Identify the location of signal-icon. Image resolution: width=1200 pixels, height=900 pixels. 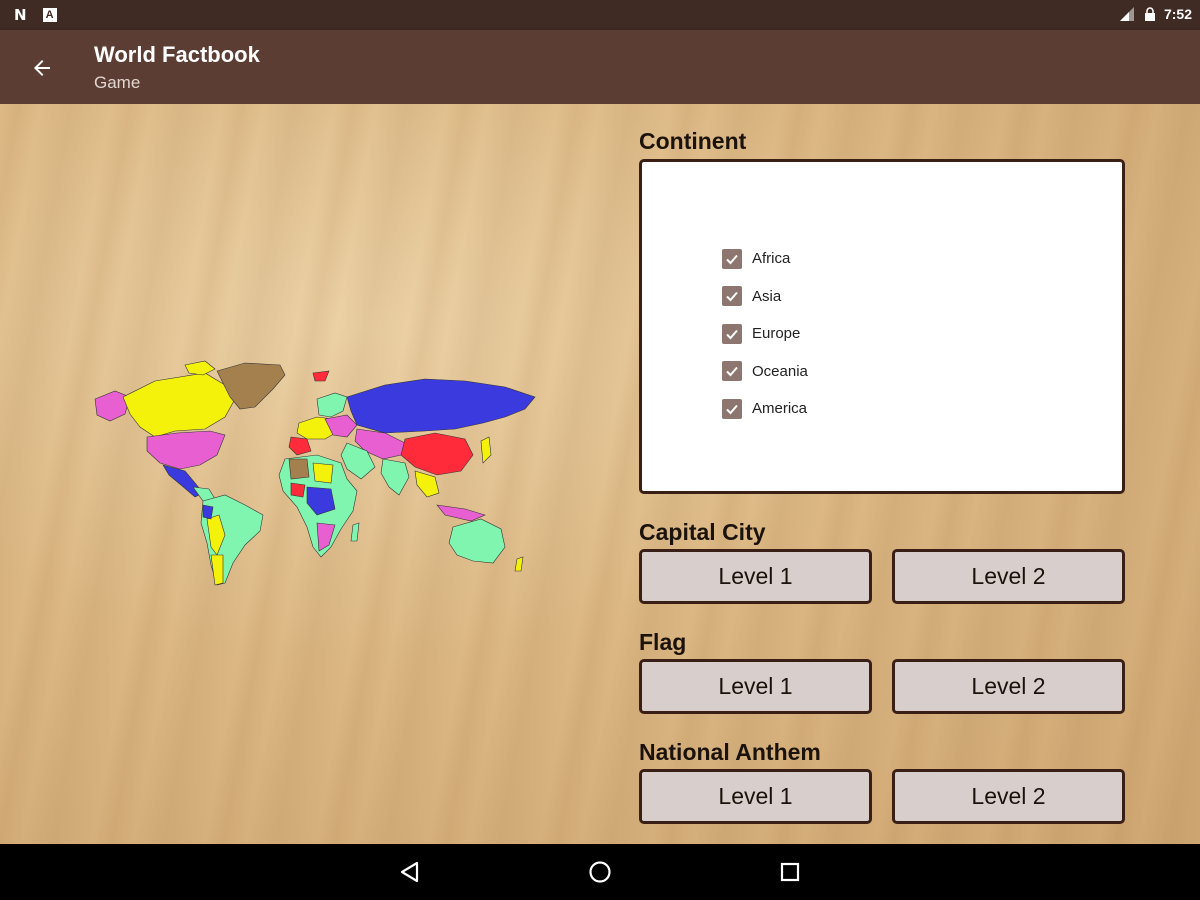
(1126, 14).